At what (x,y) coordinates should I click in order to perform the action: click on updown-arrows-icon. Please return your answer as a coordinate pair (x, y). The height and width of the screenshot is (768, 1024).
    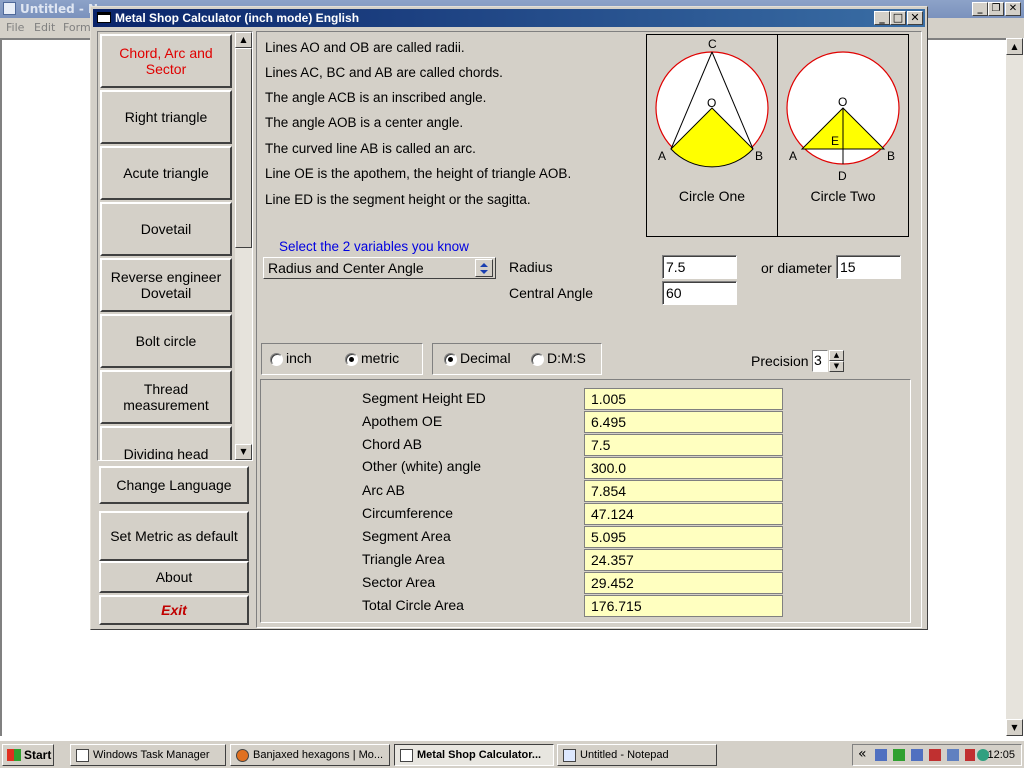
    Looking at the image, I should click on (484, 268).